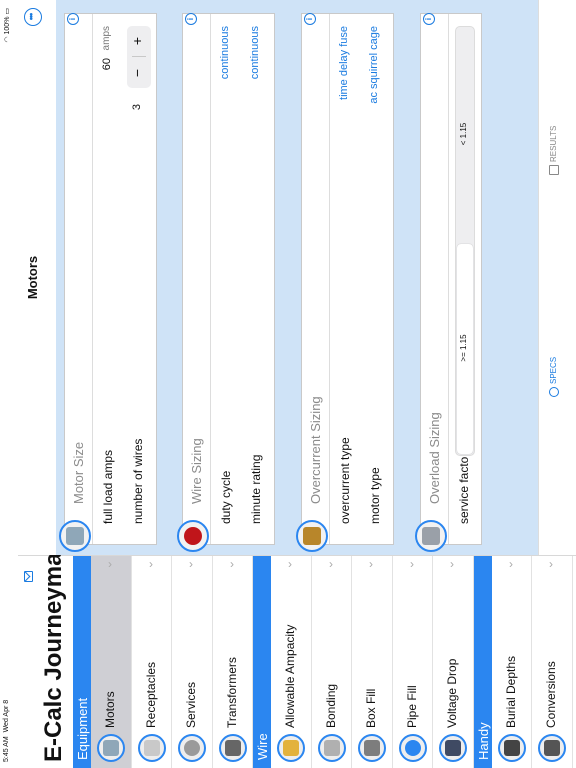 The height and width of the screenshot is (768, 576). I want to click on sidebar-item-receptacles: Receptacles ›, so click(151, 662).